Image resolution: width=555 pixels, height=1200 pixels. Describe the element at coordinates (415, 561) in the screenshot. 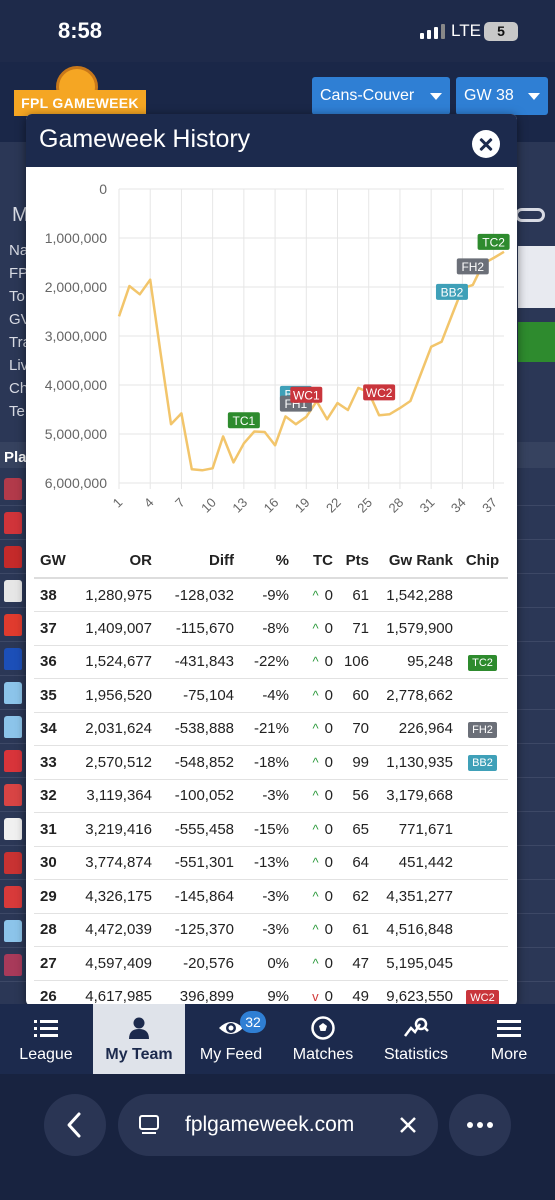

I see `col-header-gw-rank: Gw Rank` at that location.